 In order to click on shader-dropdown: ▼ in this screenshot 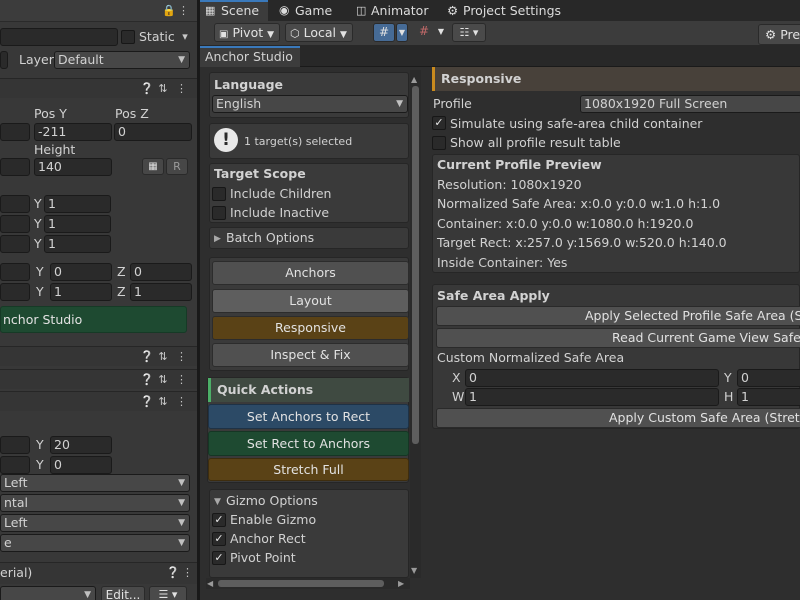, I will do `click(48, 593)`.